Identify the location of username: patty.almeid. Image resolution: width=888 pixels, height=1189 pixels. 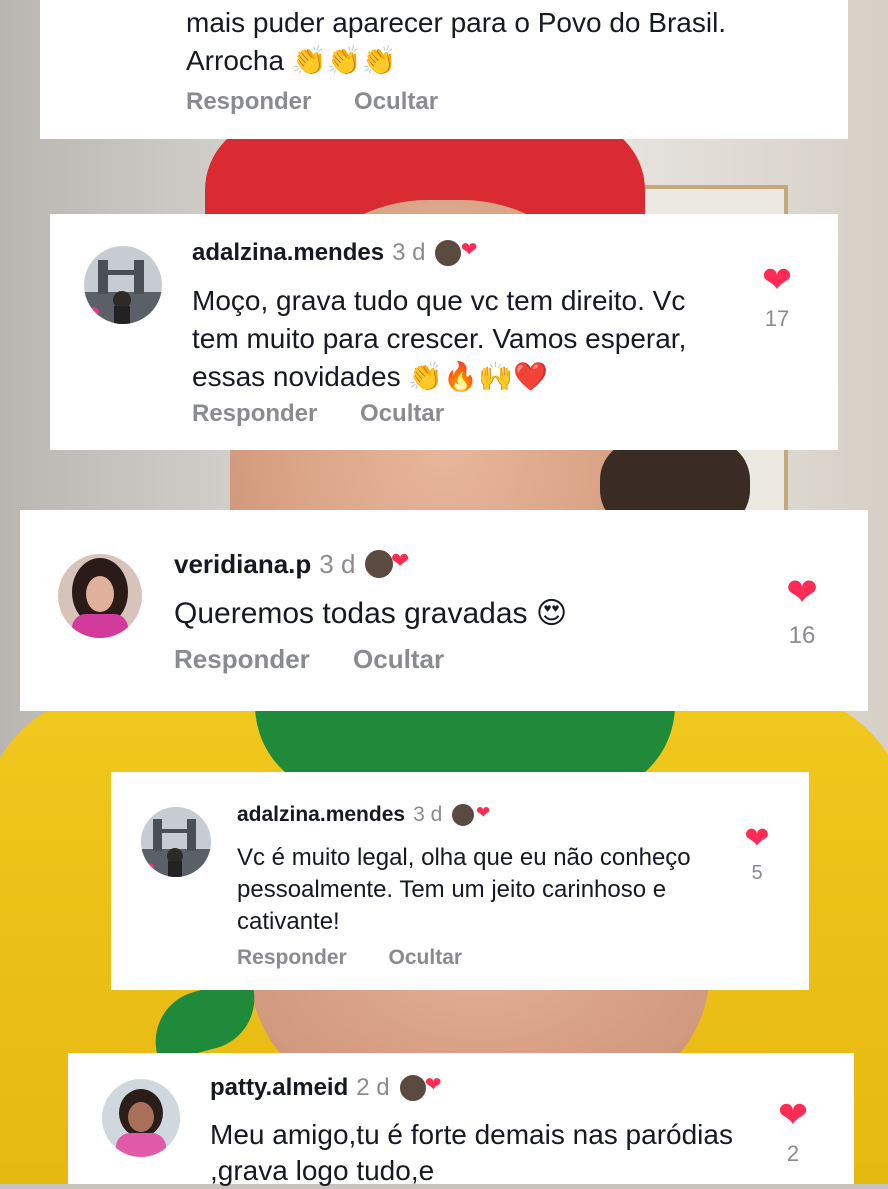
(279, 1088).